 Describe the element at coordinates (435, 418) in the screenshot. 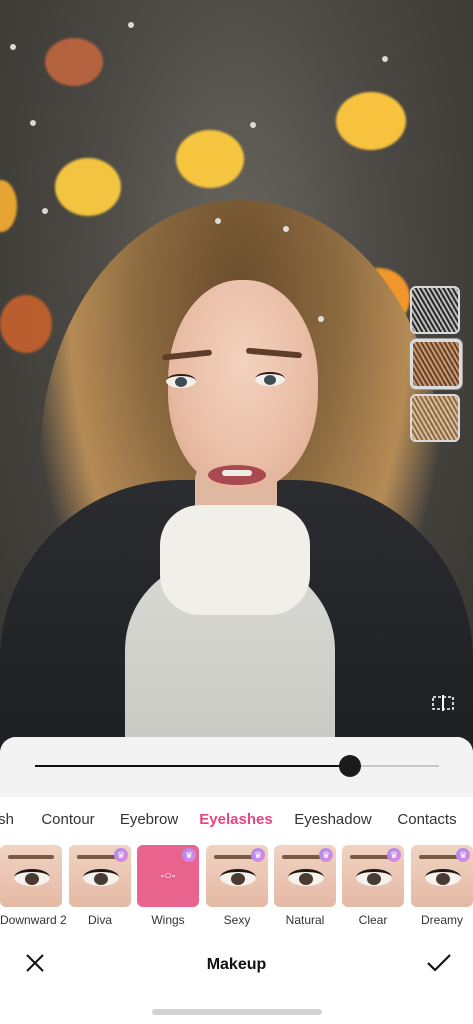

I see `light-brown-lash-swatch` at that location.